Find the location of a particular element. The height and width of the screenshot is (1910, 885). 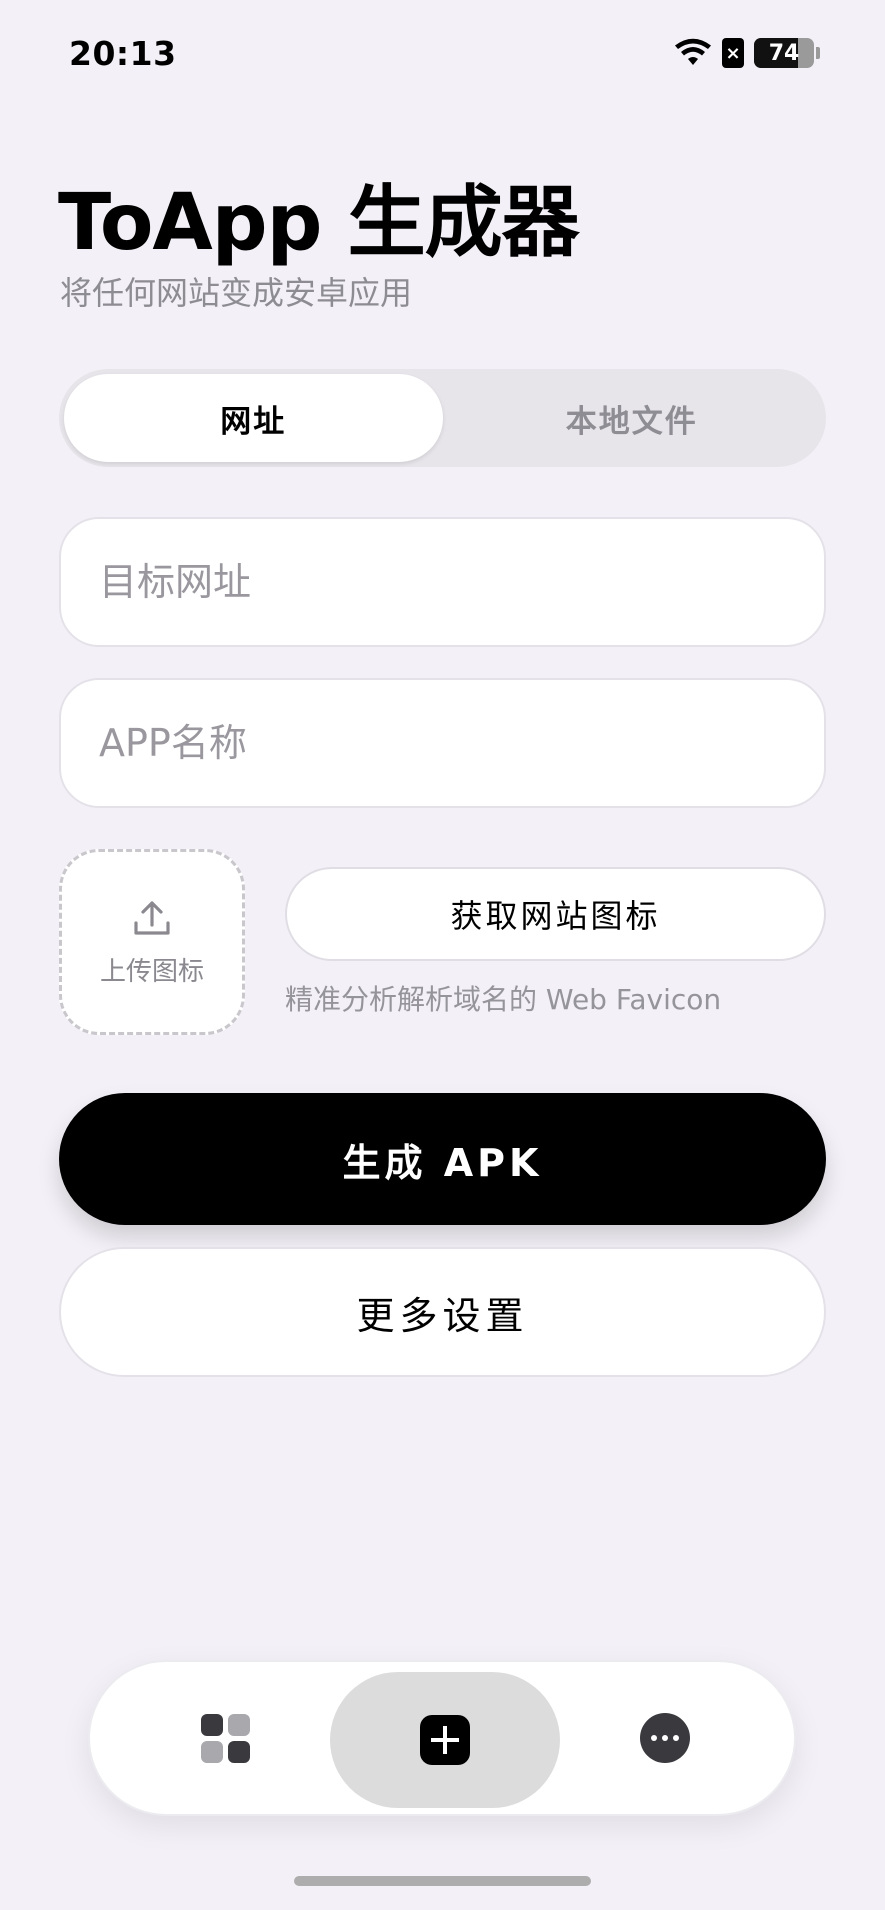

upload-icon-button: 上传图标 is located at coordinates (152, 942).